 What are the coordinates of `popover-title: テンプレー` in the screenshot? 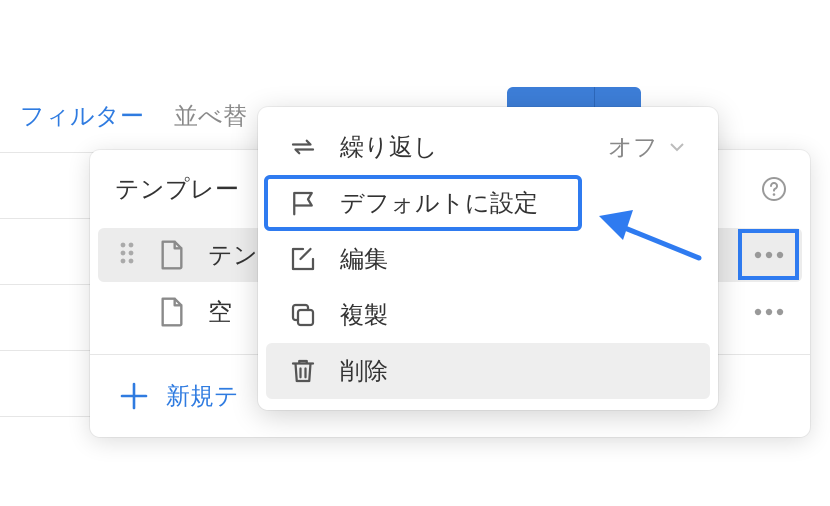 It's located at (177, 189).